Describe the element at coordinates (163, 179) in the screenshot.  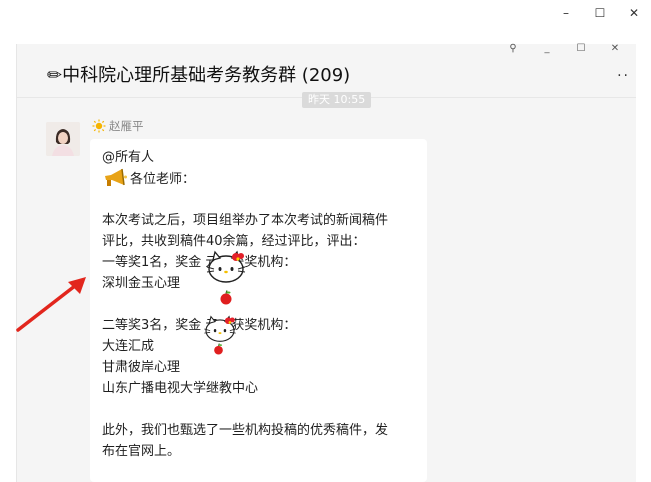
I see `message-line: 各位老师：` at that location.